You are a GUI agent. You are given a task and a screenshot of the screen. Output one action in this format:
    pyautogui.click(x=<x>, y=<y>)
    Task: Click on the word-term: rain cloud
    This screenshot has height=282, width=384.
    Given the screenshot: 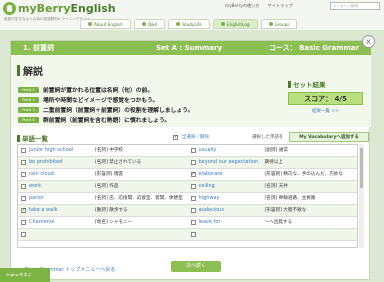 What is the action you would take?
    pyautogui.click(x=62, y=174)
    